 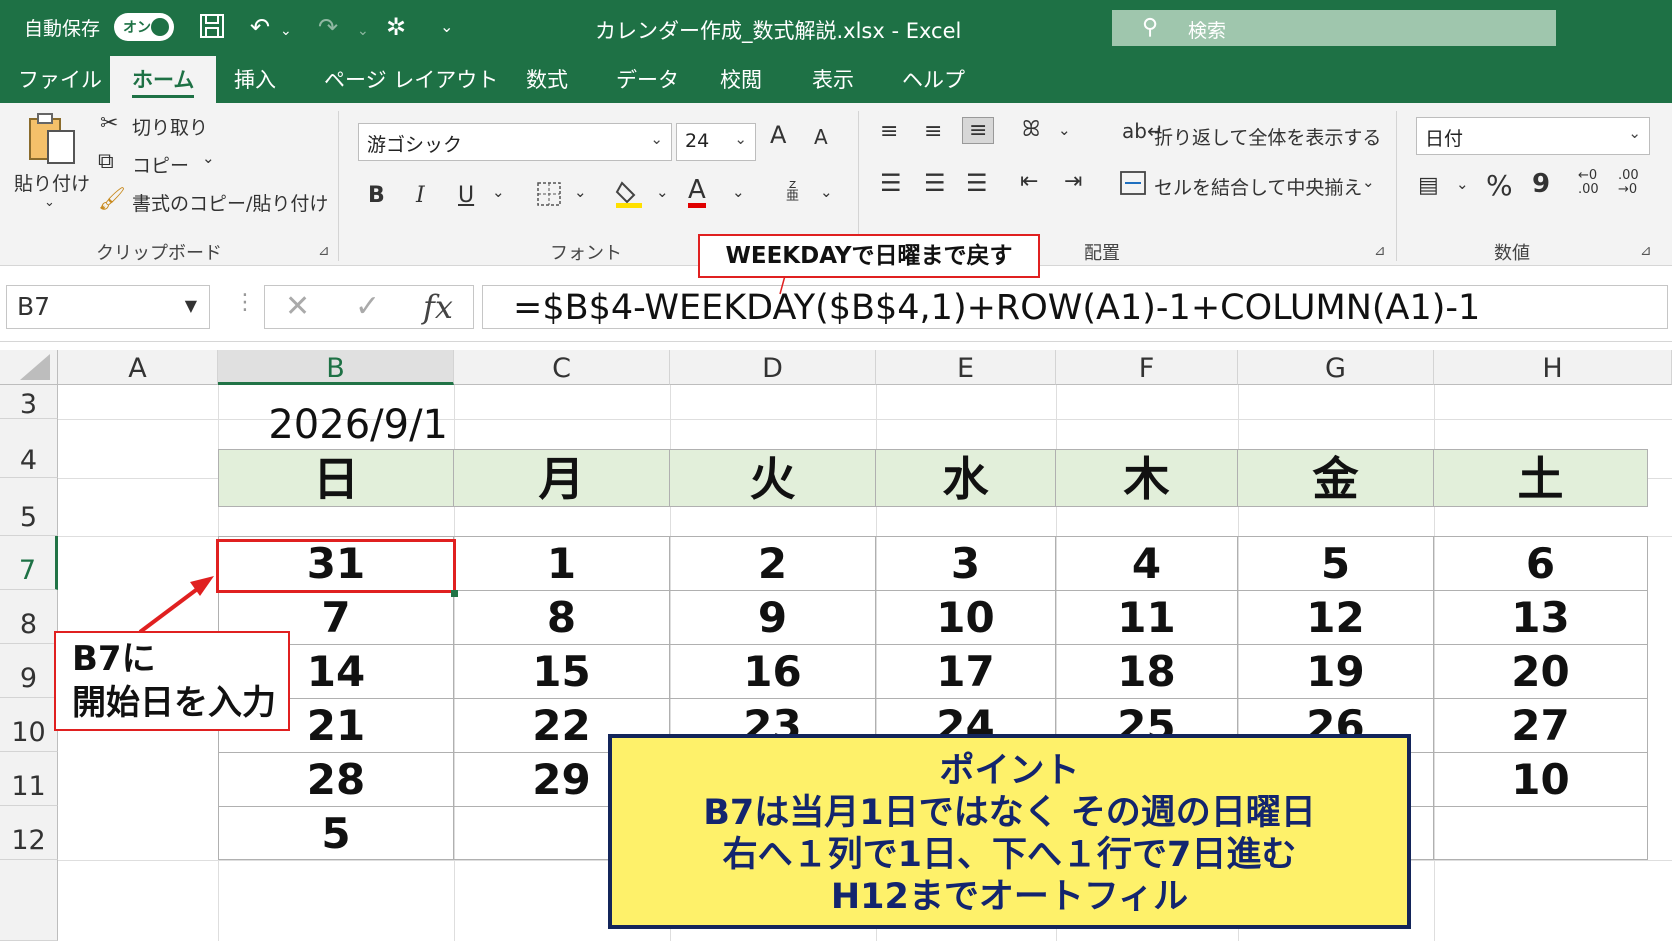 What do you see at coordinates (1009, 897) in the screenshot?
I see `point-line3: H12までオートフィル` at bounding box center [1009, 897].